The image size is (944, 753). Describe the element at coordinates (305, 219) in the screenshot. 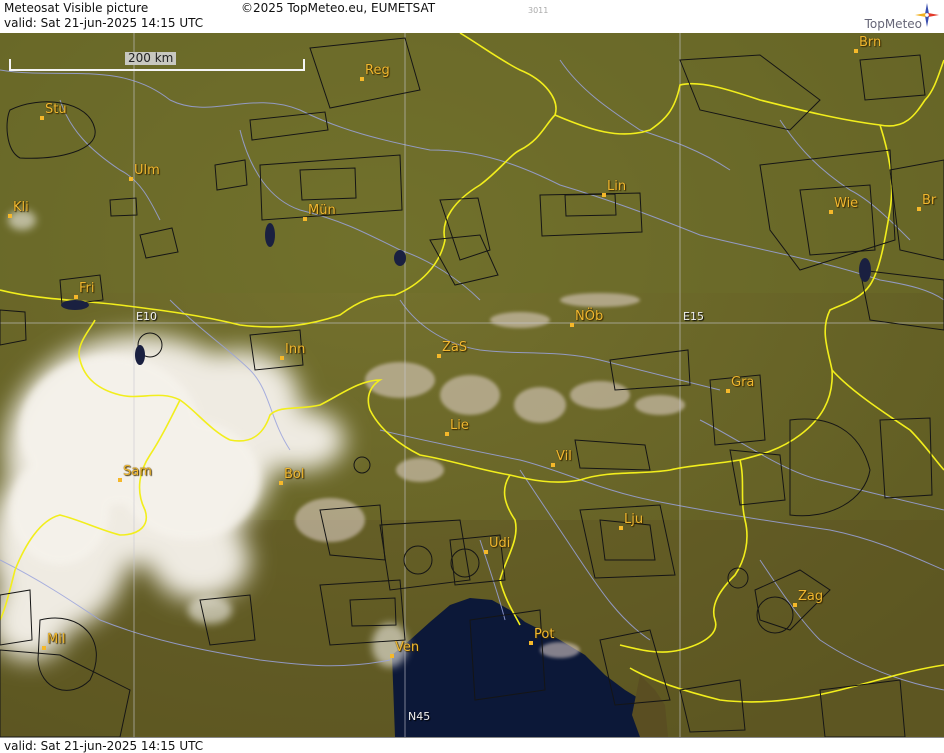

I see `city-marker-mun` at that location.